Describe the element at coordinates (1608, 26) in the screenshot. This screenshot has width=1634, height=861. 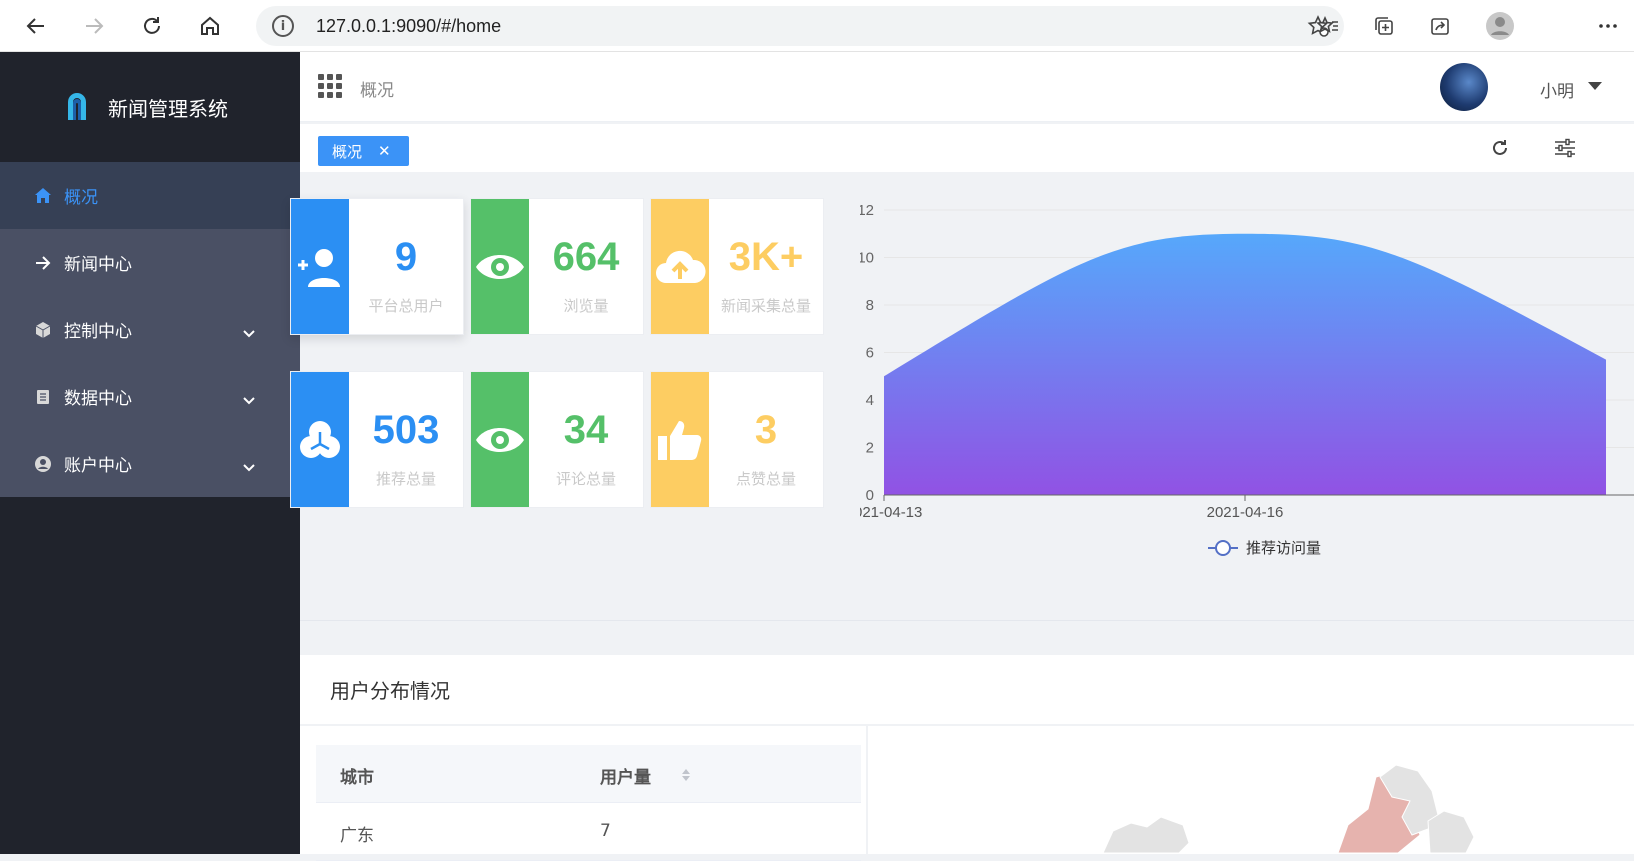
I see `more-icon` at that location.